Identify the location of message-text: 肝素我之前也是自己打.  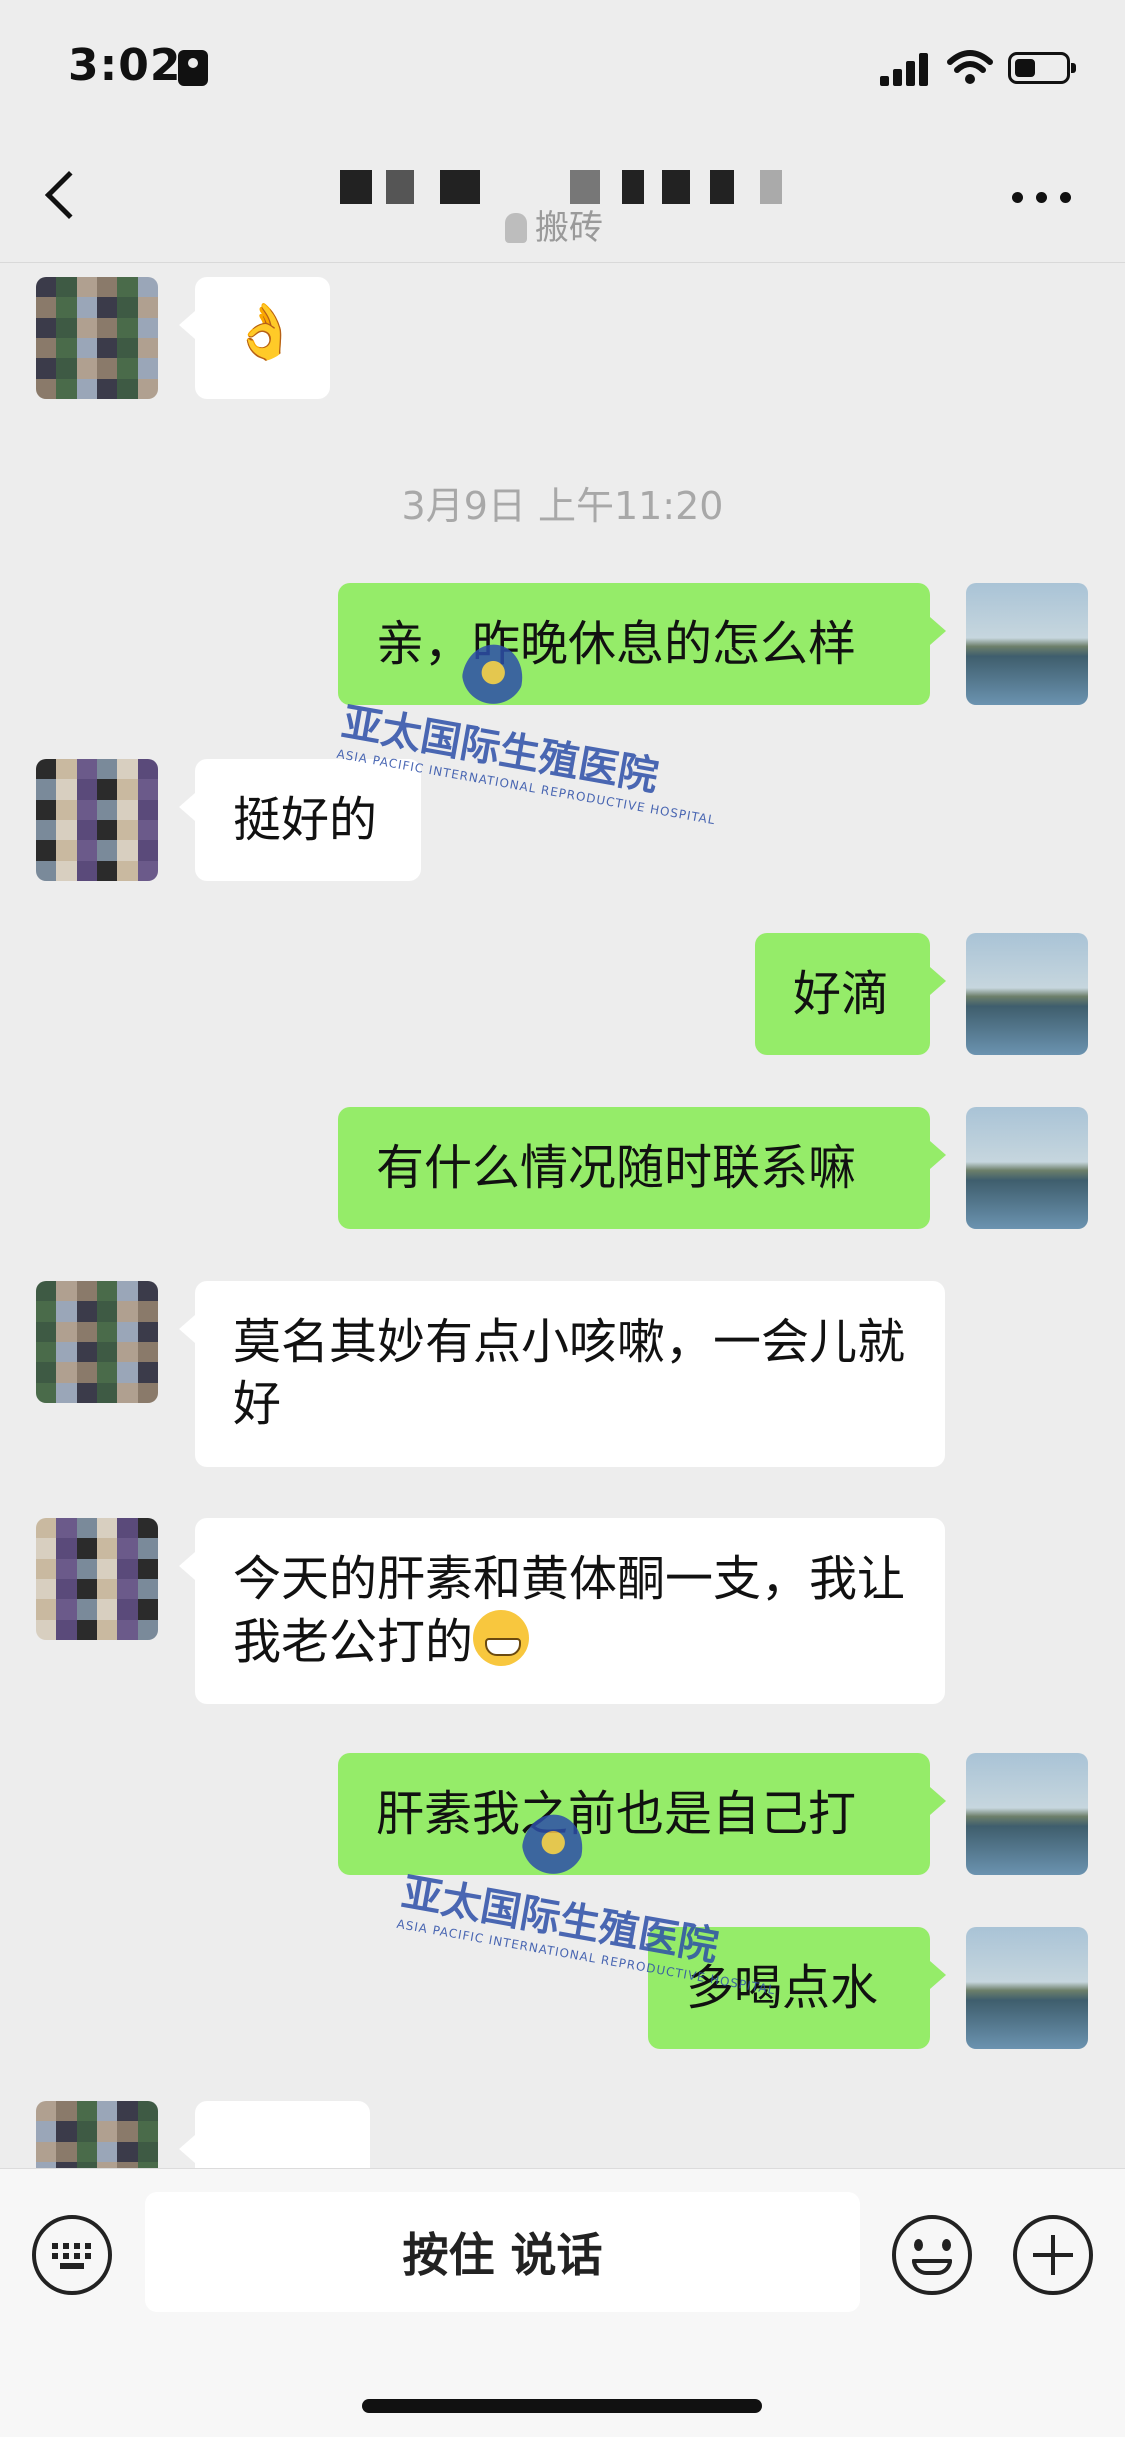
(616, 1814).